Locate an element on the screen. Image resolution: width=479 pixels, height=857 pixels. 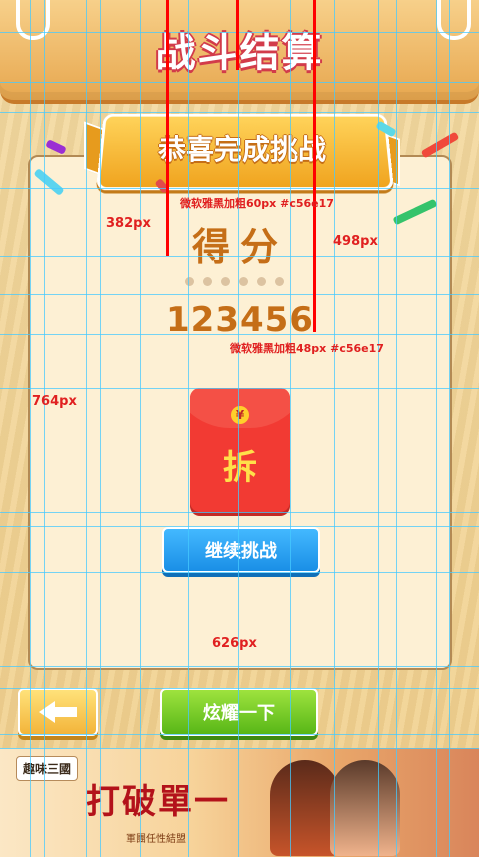
page-title: 战斗结算 is located at coordinates (239, 53).